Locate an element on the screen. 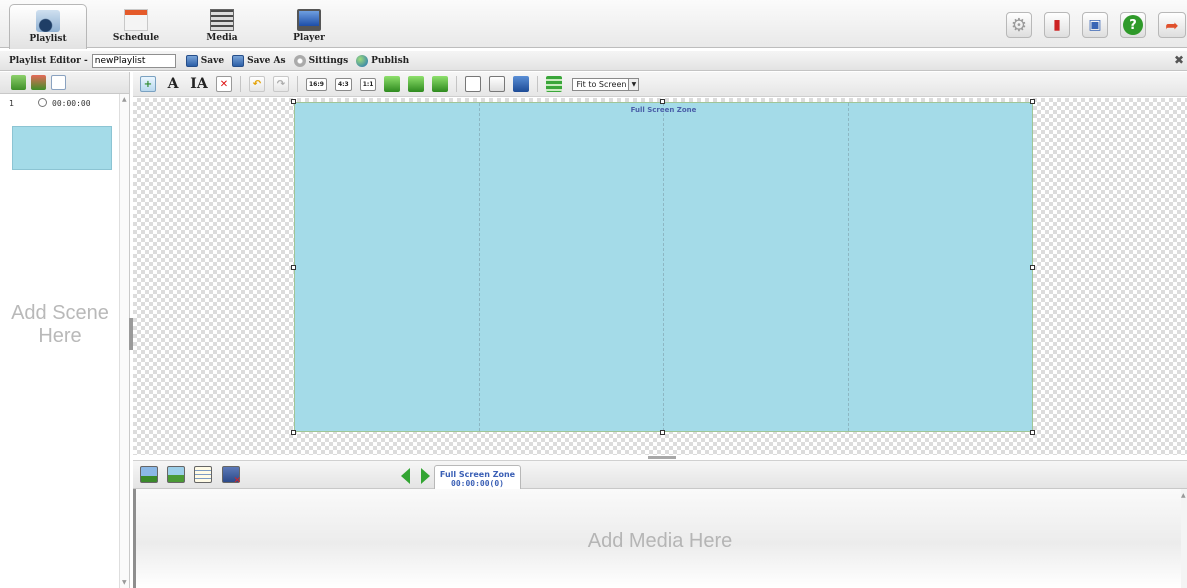 This screenshot has width=1187, height=588. fit-full-icon is located at coordinates (440, 84).